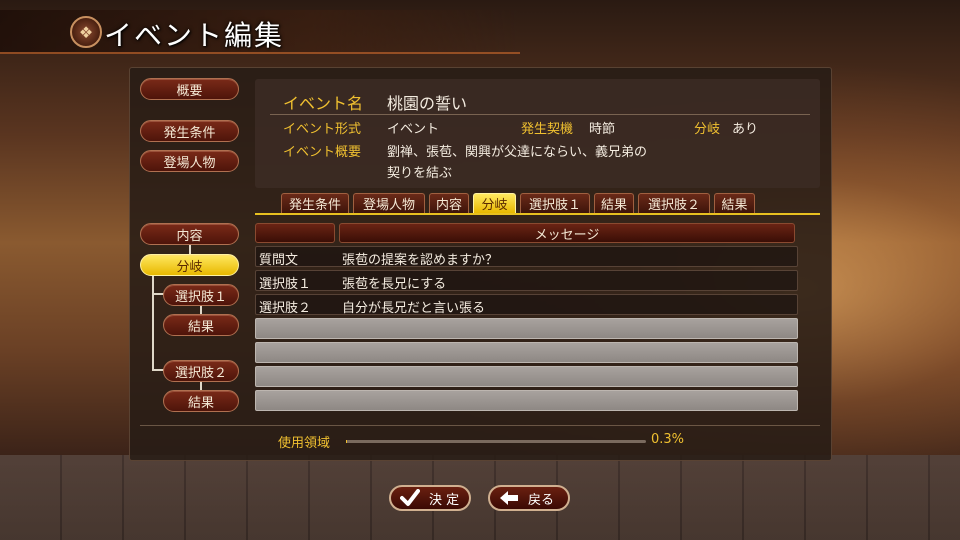  Describe the element at coordinates (285, 284) in the screenshot. I see `row-label: 選択肢１` at that location.